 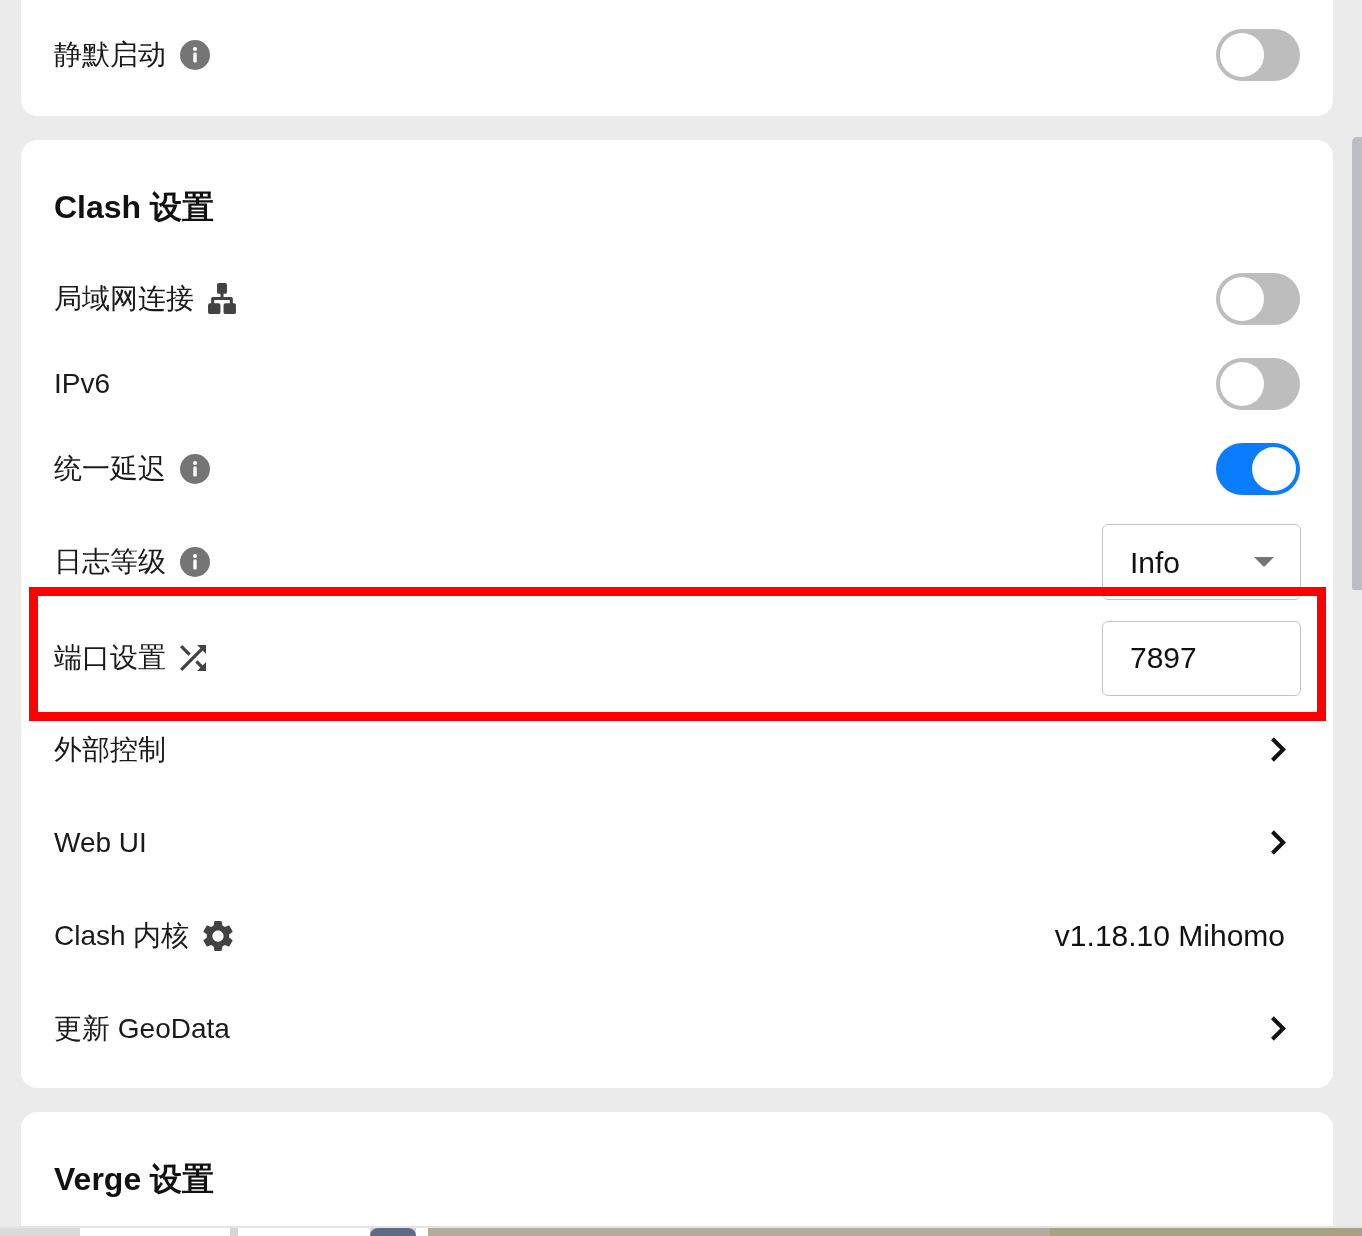 I want to click on setting-label: 日志等级, so click(x=110, y=562).